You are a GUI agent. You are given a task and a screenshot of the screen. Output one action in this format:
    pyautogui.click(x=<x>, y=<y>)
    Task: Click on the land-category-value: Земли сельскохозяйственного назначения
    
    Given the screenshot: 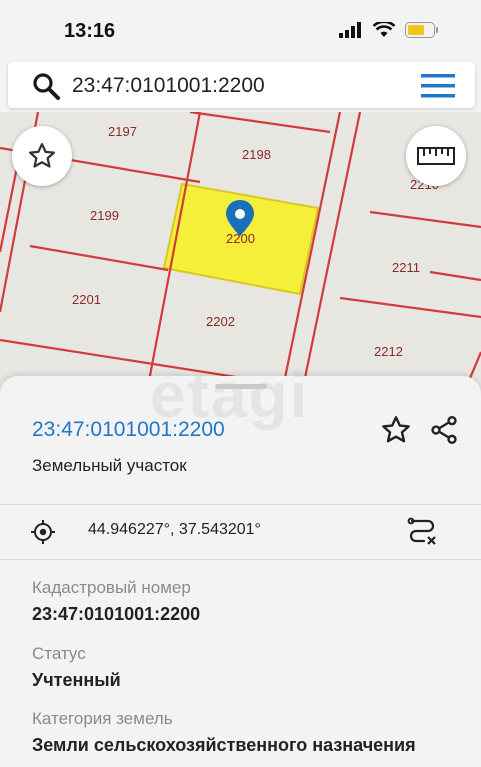 What is the action you would take?
    pyautogui.click(x=224, y=745)
    